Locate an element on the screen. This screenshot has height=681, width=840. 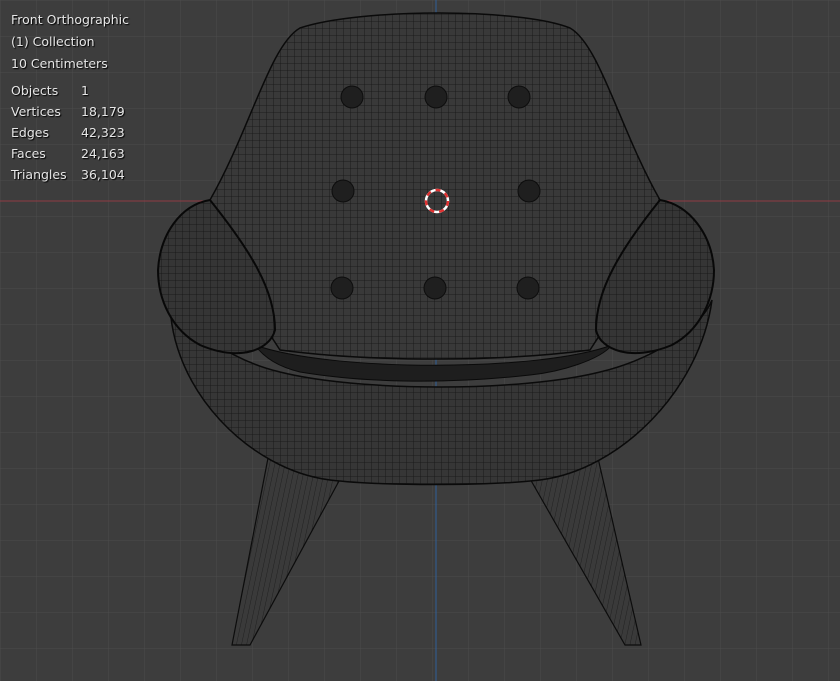
stat-row-faces: Faces 24,163 is located at coordinates (70, 153).